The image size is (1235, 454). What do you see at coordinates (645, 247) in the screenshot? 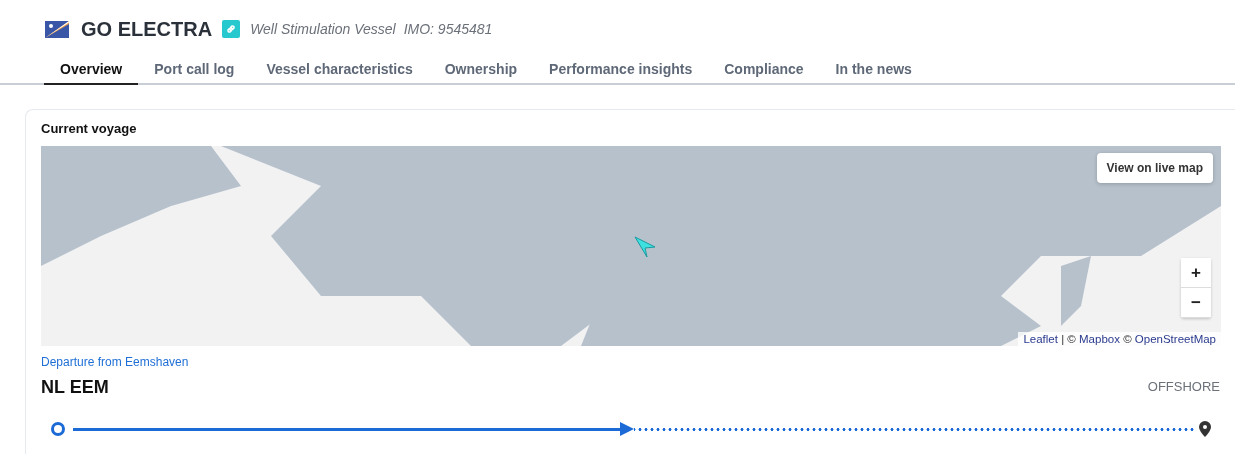
I see `ship-marker-icon` at bounding box center [645, 247].